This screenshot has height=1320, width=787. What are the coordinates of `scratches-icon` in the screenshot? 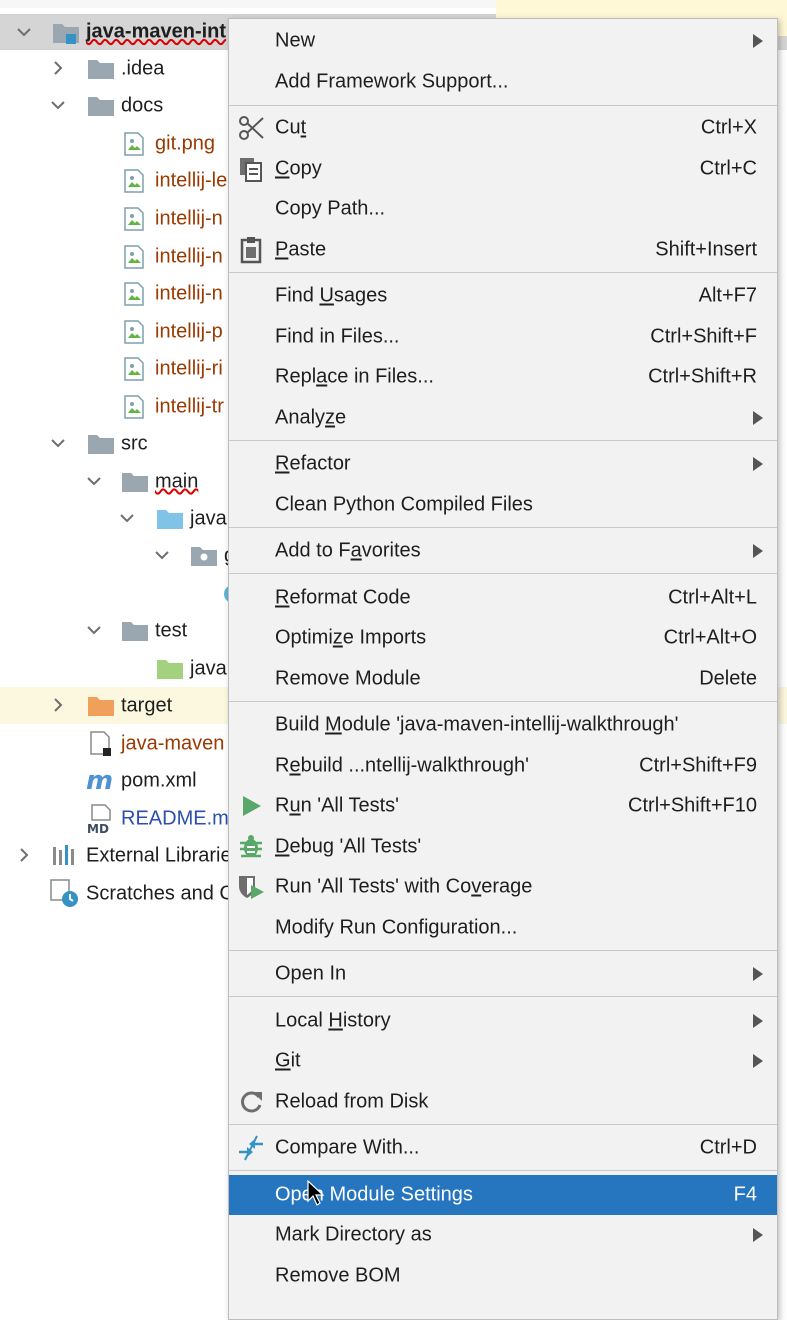 It's located at (65, 894).